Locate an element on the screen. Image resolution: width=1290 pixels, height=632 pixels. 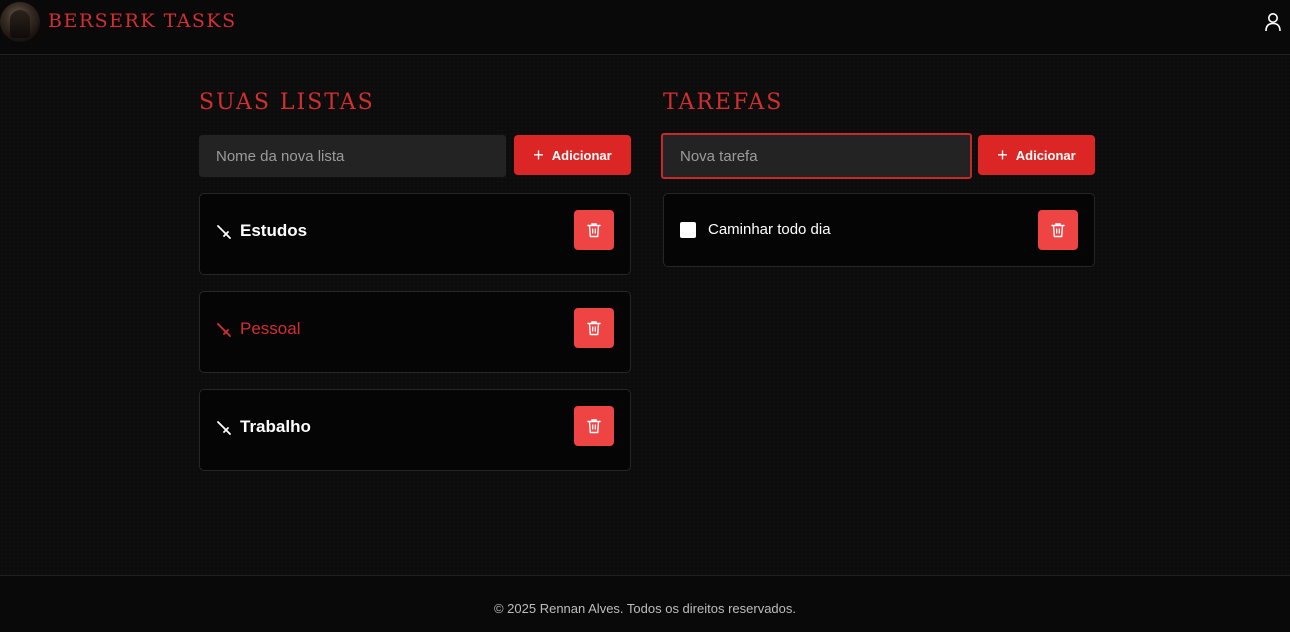
brand-avatar is located at coordinates (20, 22).